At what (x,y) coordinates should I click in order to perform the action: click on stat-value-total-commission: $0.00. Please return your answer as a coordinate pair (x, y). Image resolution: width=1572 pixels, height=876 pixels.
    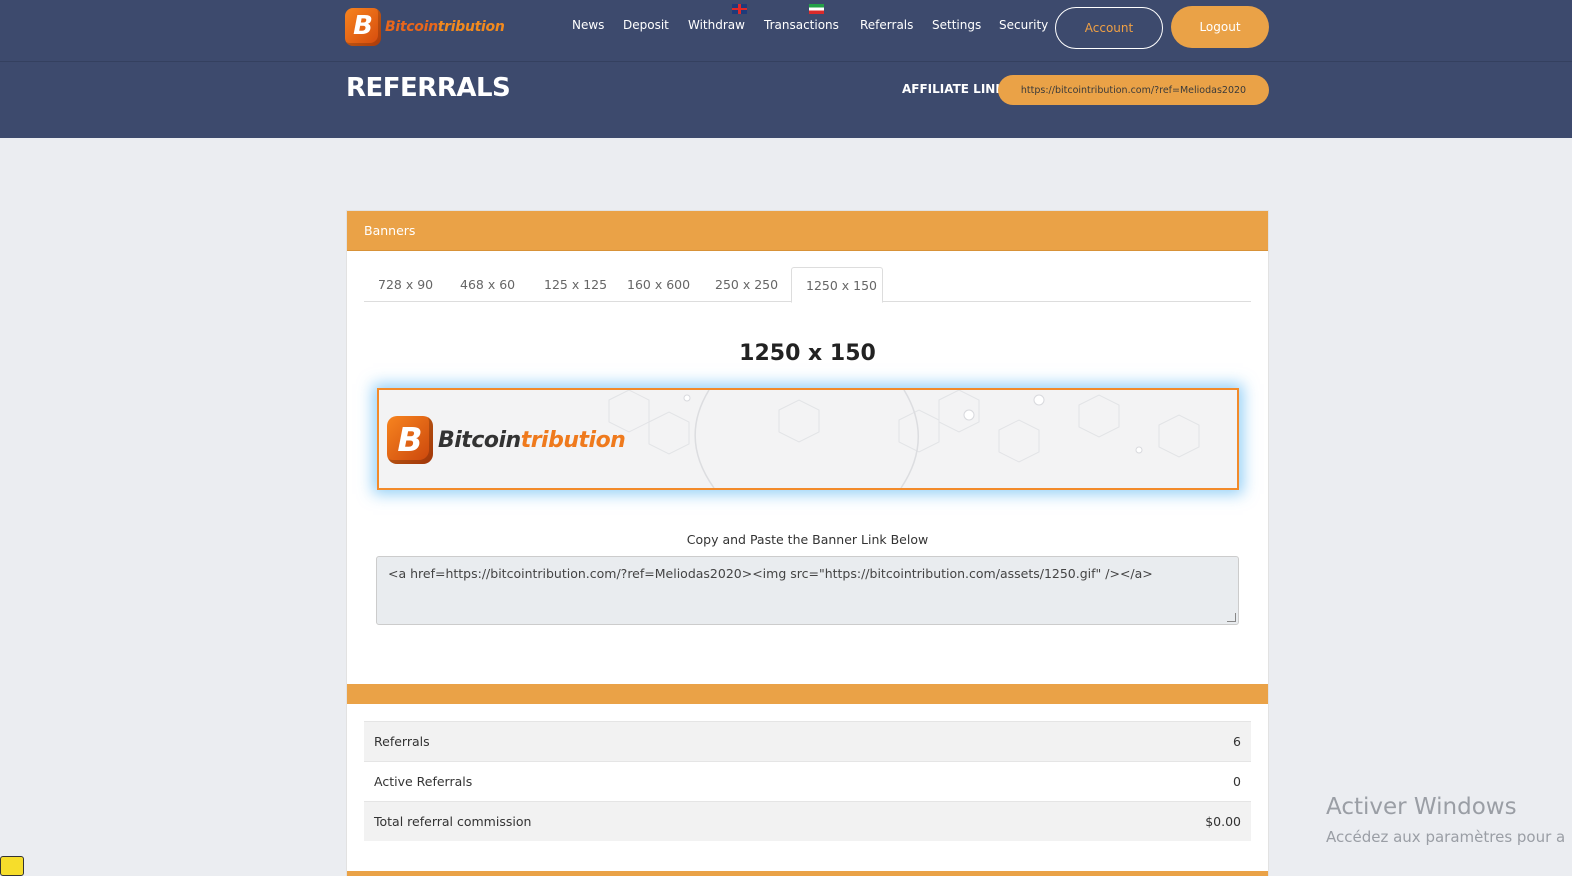
    Looking at the image, I should click on (1223, 821).